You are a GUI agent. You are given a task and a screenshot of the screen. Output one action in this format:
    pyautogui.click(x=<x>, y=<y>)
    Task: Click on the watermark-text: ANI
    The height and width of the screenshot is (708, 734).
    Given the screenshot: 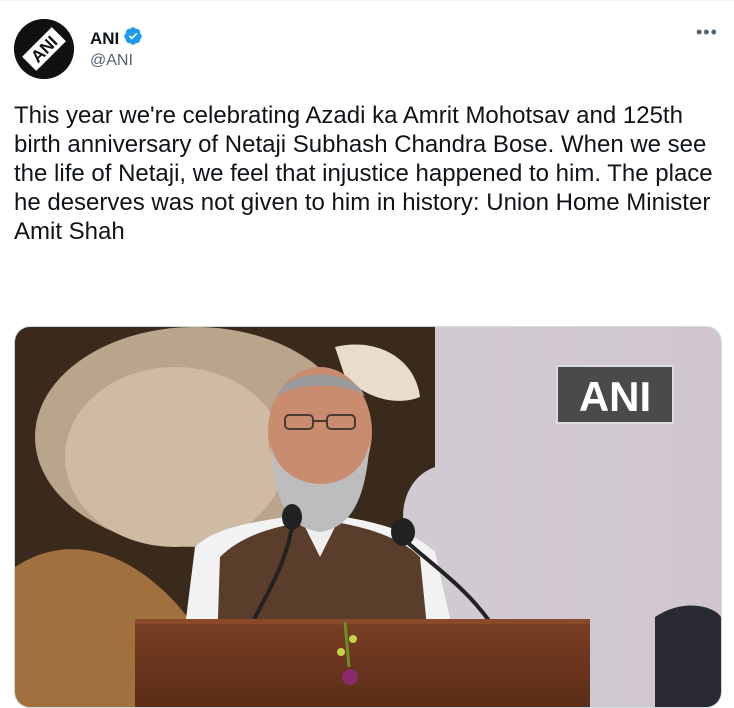 What is the action you would take?
    pyautogui.click(x=615, y=396)
    